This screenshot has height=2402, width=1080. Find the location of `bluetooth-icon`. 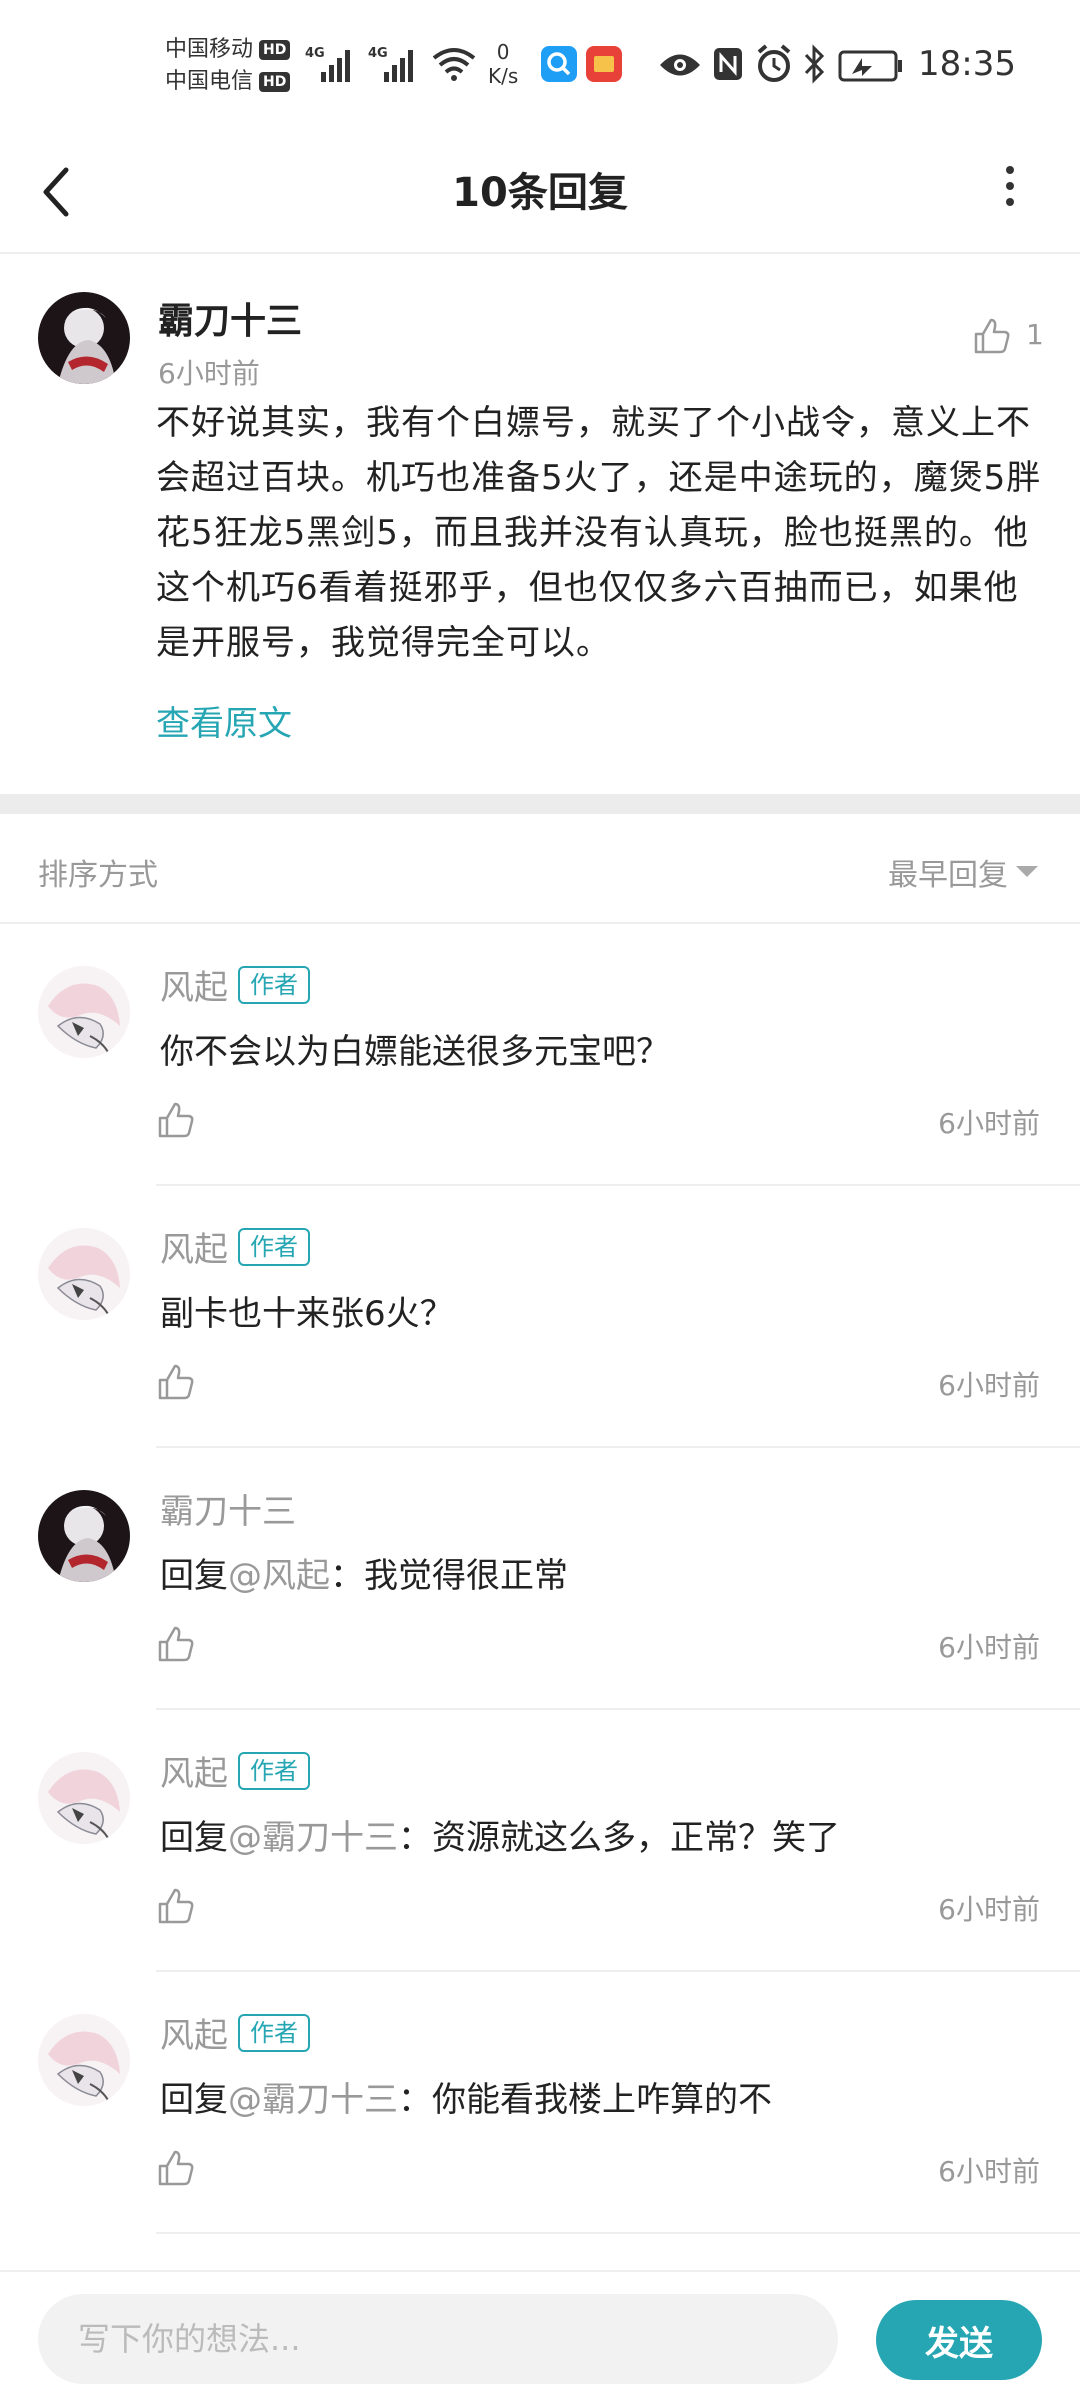

bluetooth-icon is located at coordinates (814, 64).